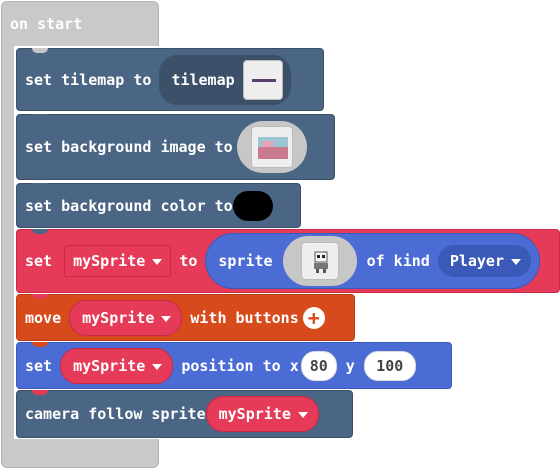 The image size is (560, 470). I want to click on move-with-buttons-block: move mySprite with buttons +, so click(185, 317).